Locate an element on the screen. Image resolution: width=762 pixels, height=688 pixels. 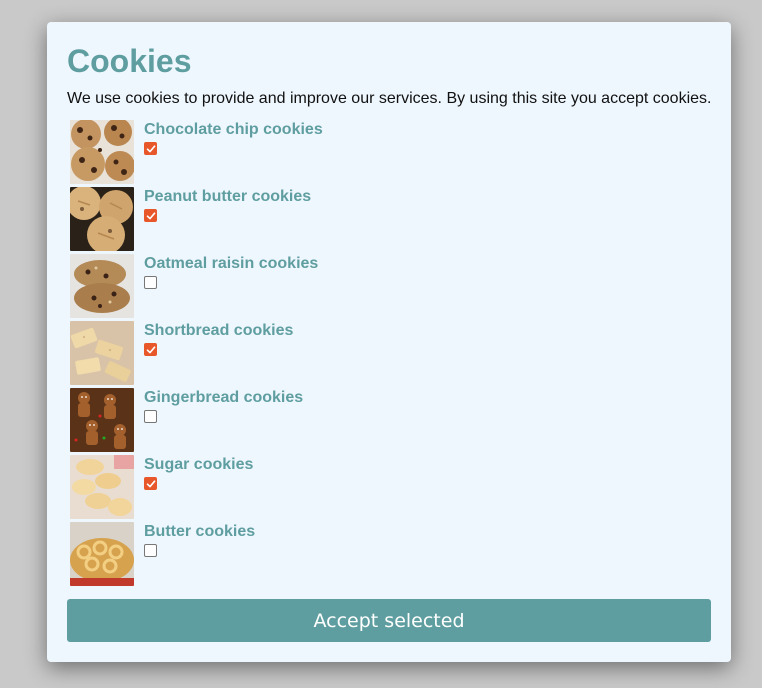
cookie-item-shortbread: Shortbread cookies is located at coordinates (370, 354).